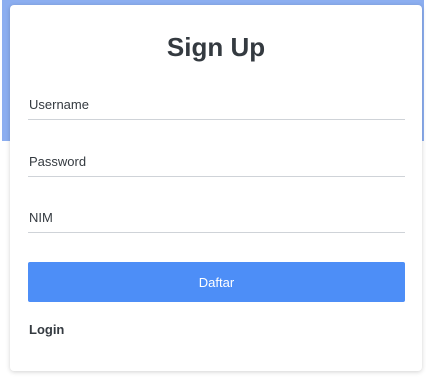  I want to click on password-field, so click(216, 162).